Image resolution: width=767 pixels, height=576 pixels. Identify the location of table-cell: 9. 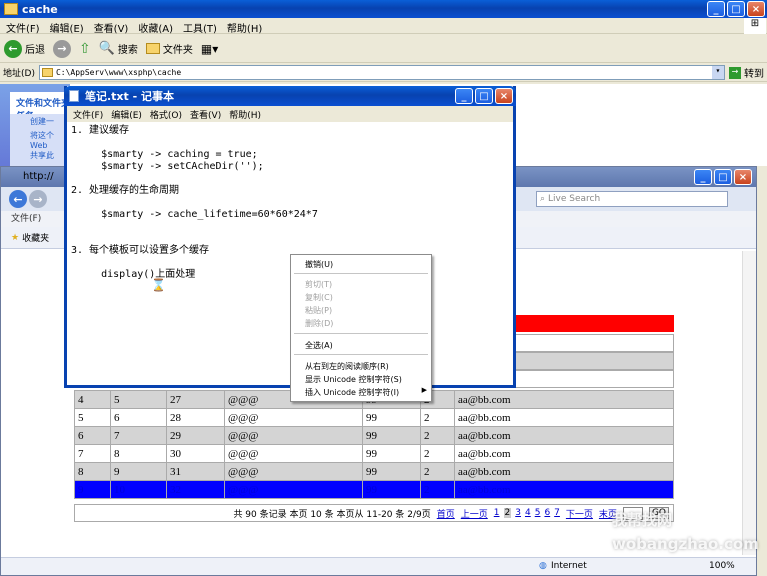
(92, 489).